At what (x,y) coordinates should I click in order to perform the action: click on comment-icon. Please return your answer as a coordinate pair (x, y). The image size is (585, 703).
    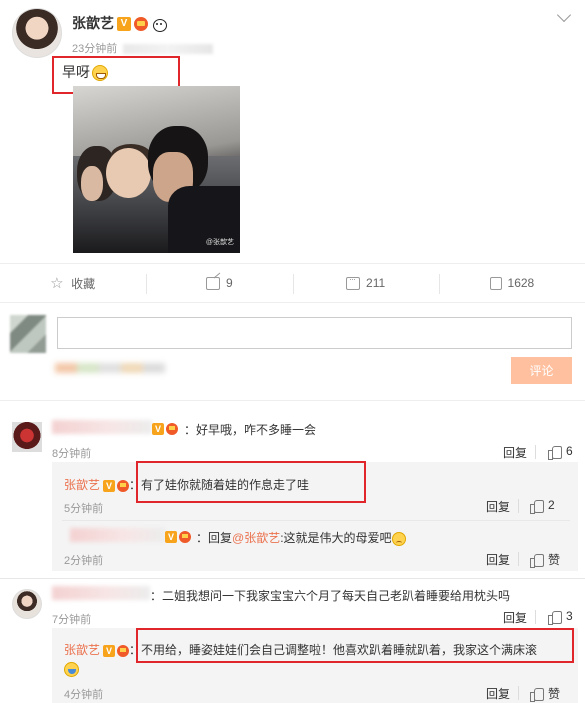
    Looking at the image, I should click on (353, 282).